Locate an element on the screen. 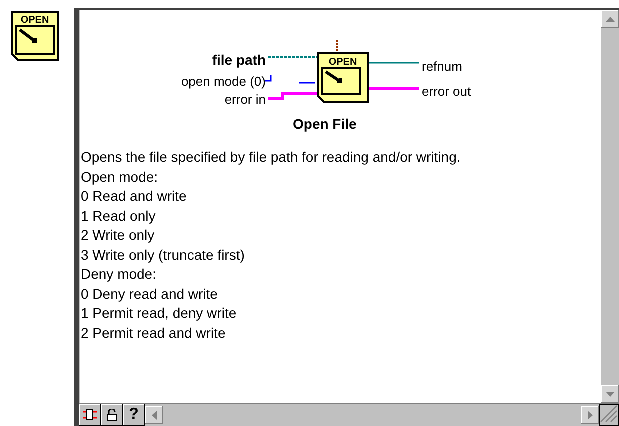 This screenshot has height=426, width=619. up-arrow-icon is located at coordinates (610, 19).